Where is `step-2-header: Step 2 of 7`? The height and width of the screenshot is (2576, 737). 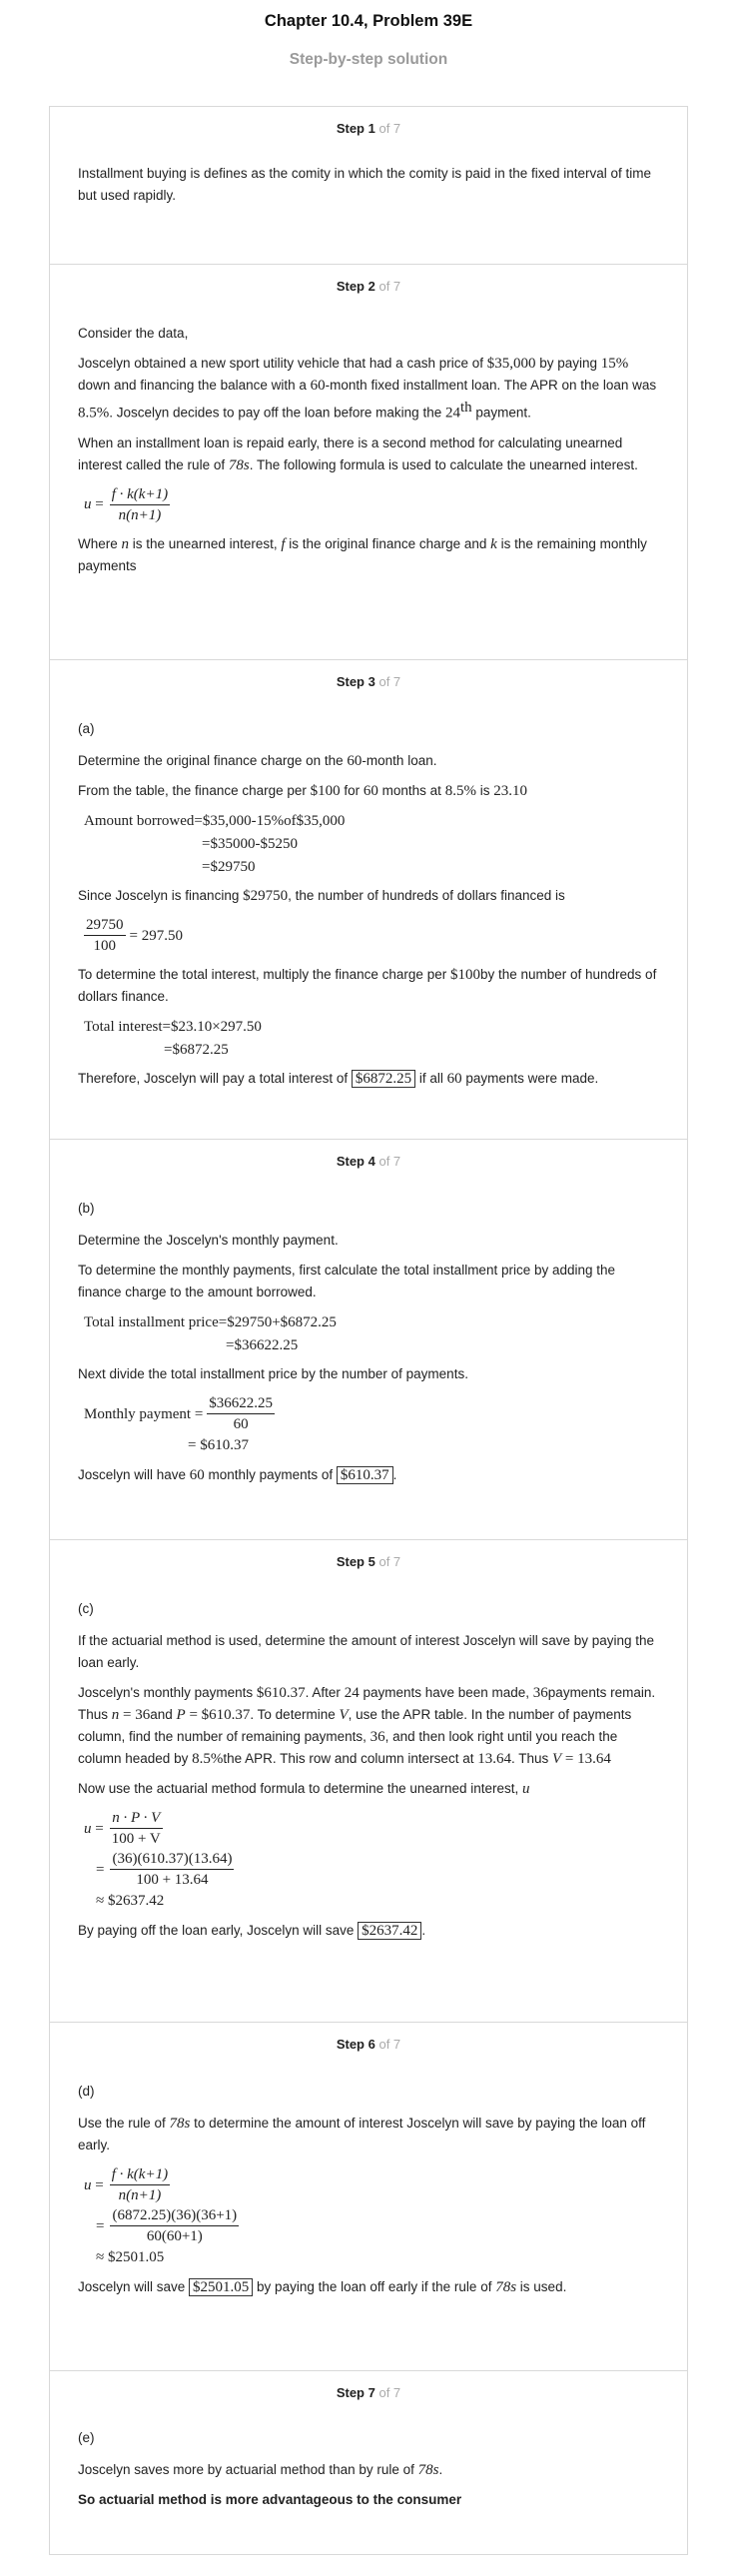
step-2-header: Step 2 of 7 is located at coordinates (369, 283).